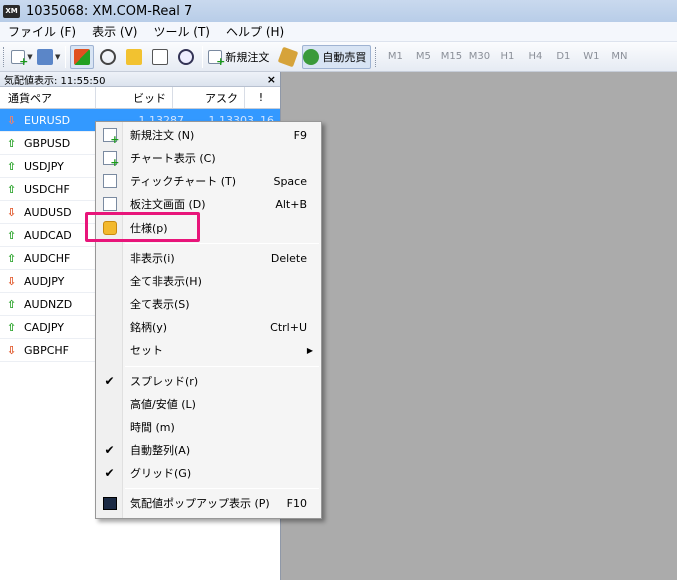 Image resolution: width=677 pixels, height=580 pixels. I want to click on new-order-icon-glyph, so click(111, 137).